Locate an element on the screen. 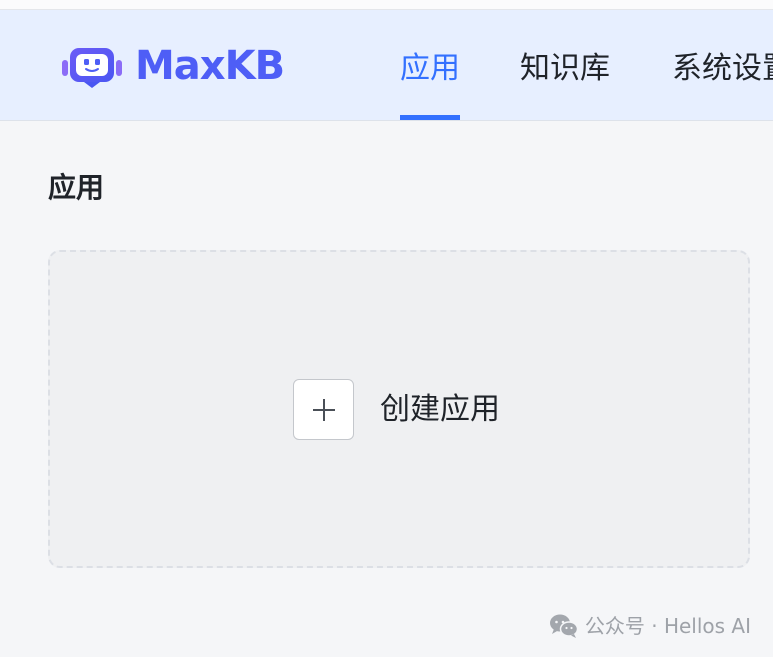 The image size is (773, 657). watermark-text: 公众号 · Hellos AI is located at coordinates (667, 626).